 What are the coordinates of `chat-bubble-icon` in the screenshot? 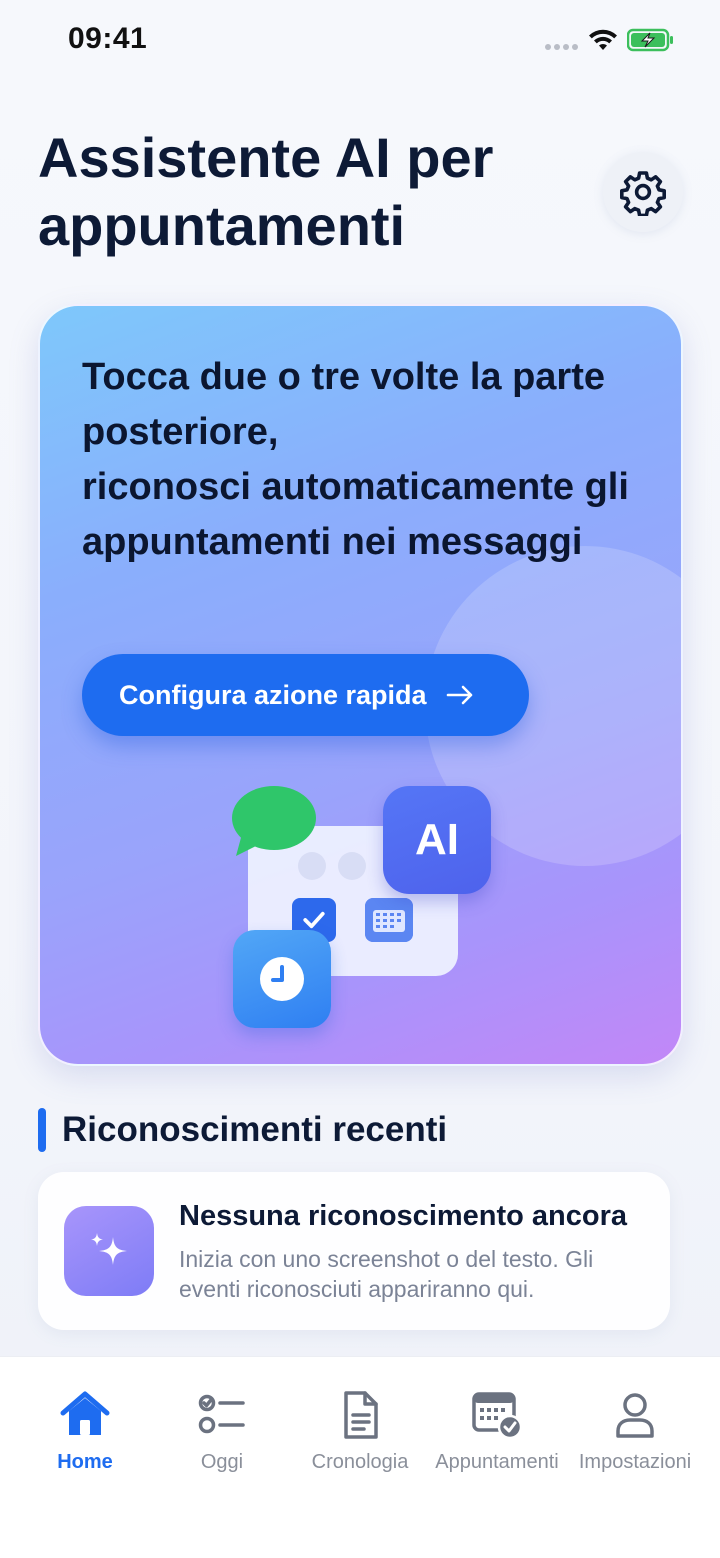 It's located at (274, 821).